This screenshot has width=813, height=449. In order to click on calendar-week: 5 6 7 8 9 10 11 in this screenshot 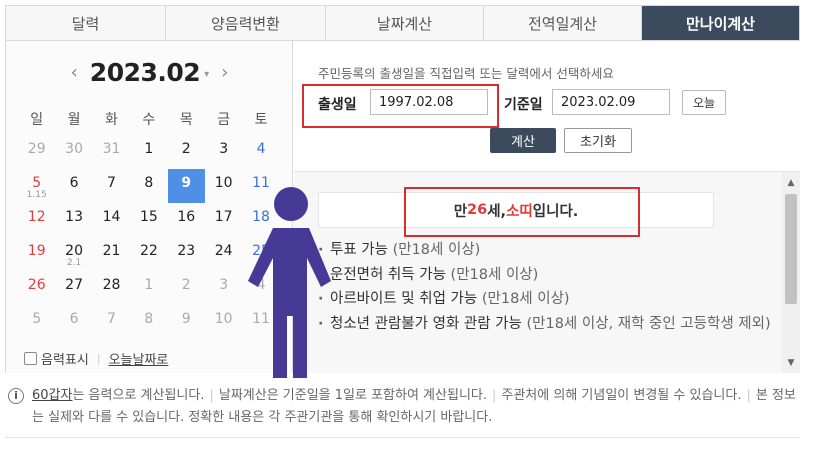, I will do `click(149, 322)`.